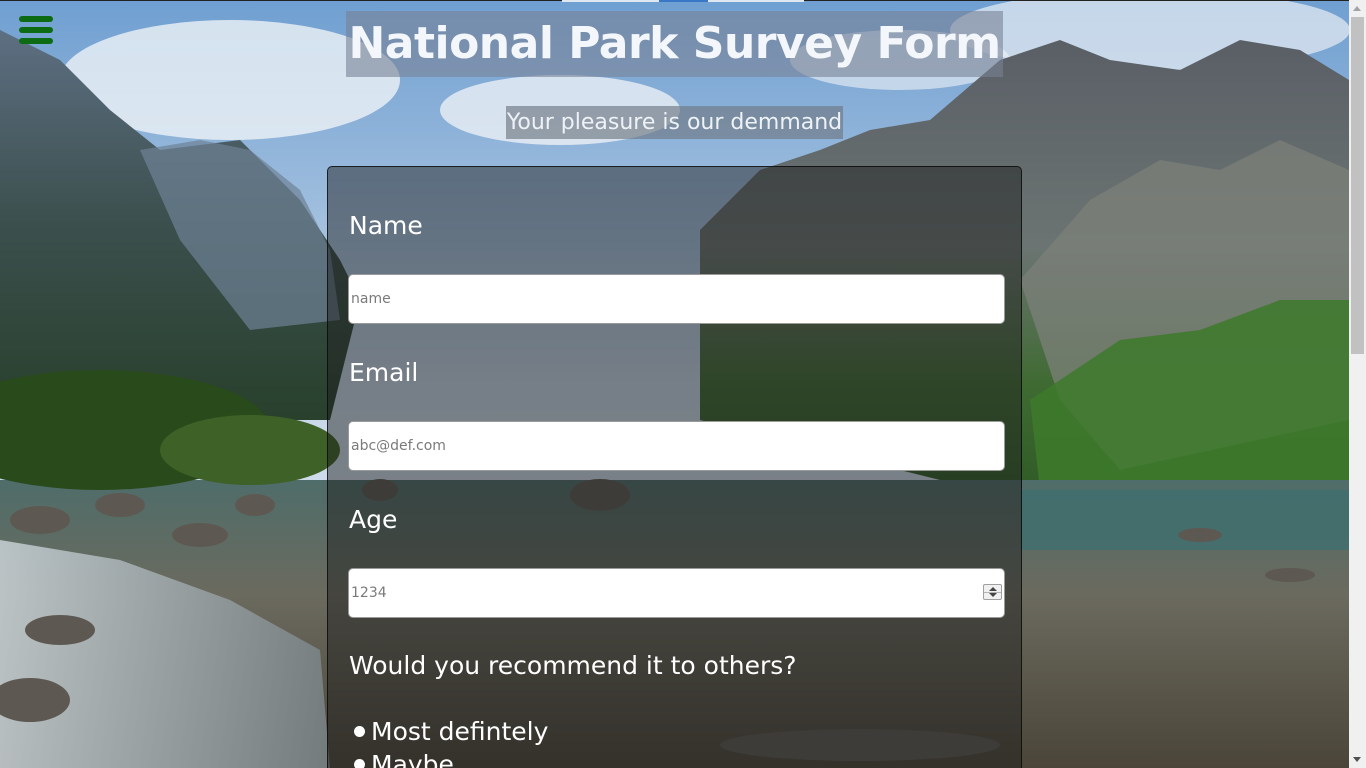 This screenshot has height=768, width=1366. Describe the element at coordinates (1357, 8) in the screenshot. I see `scroll-up-arrow-icon` at that location.